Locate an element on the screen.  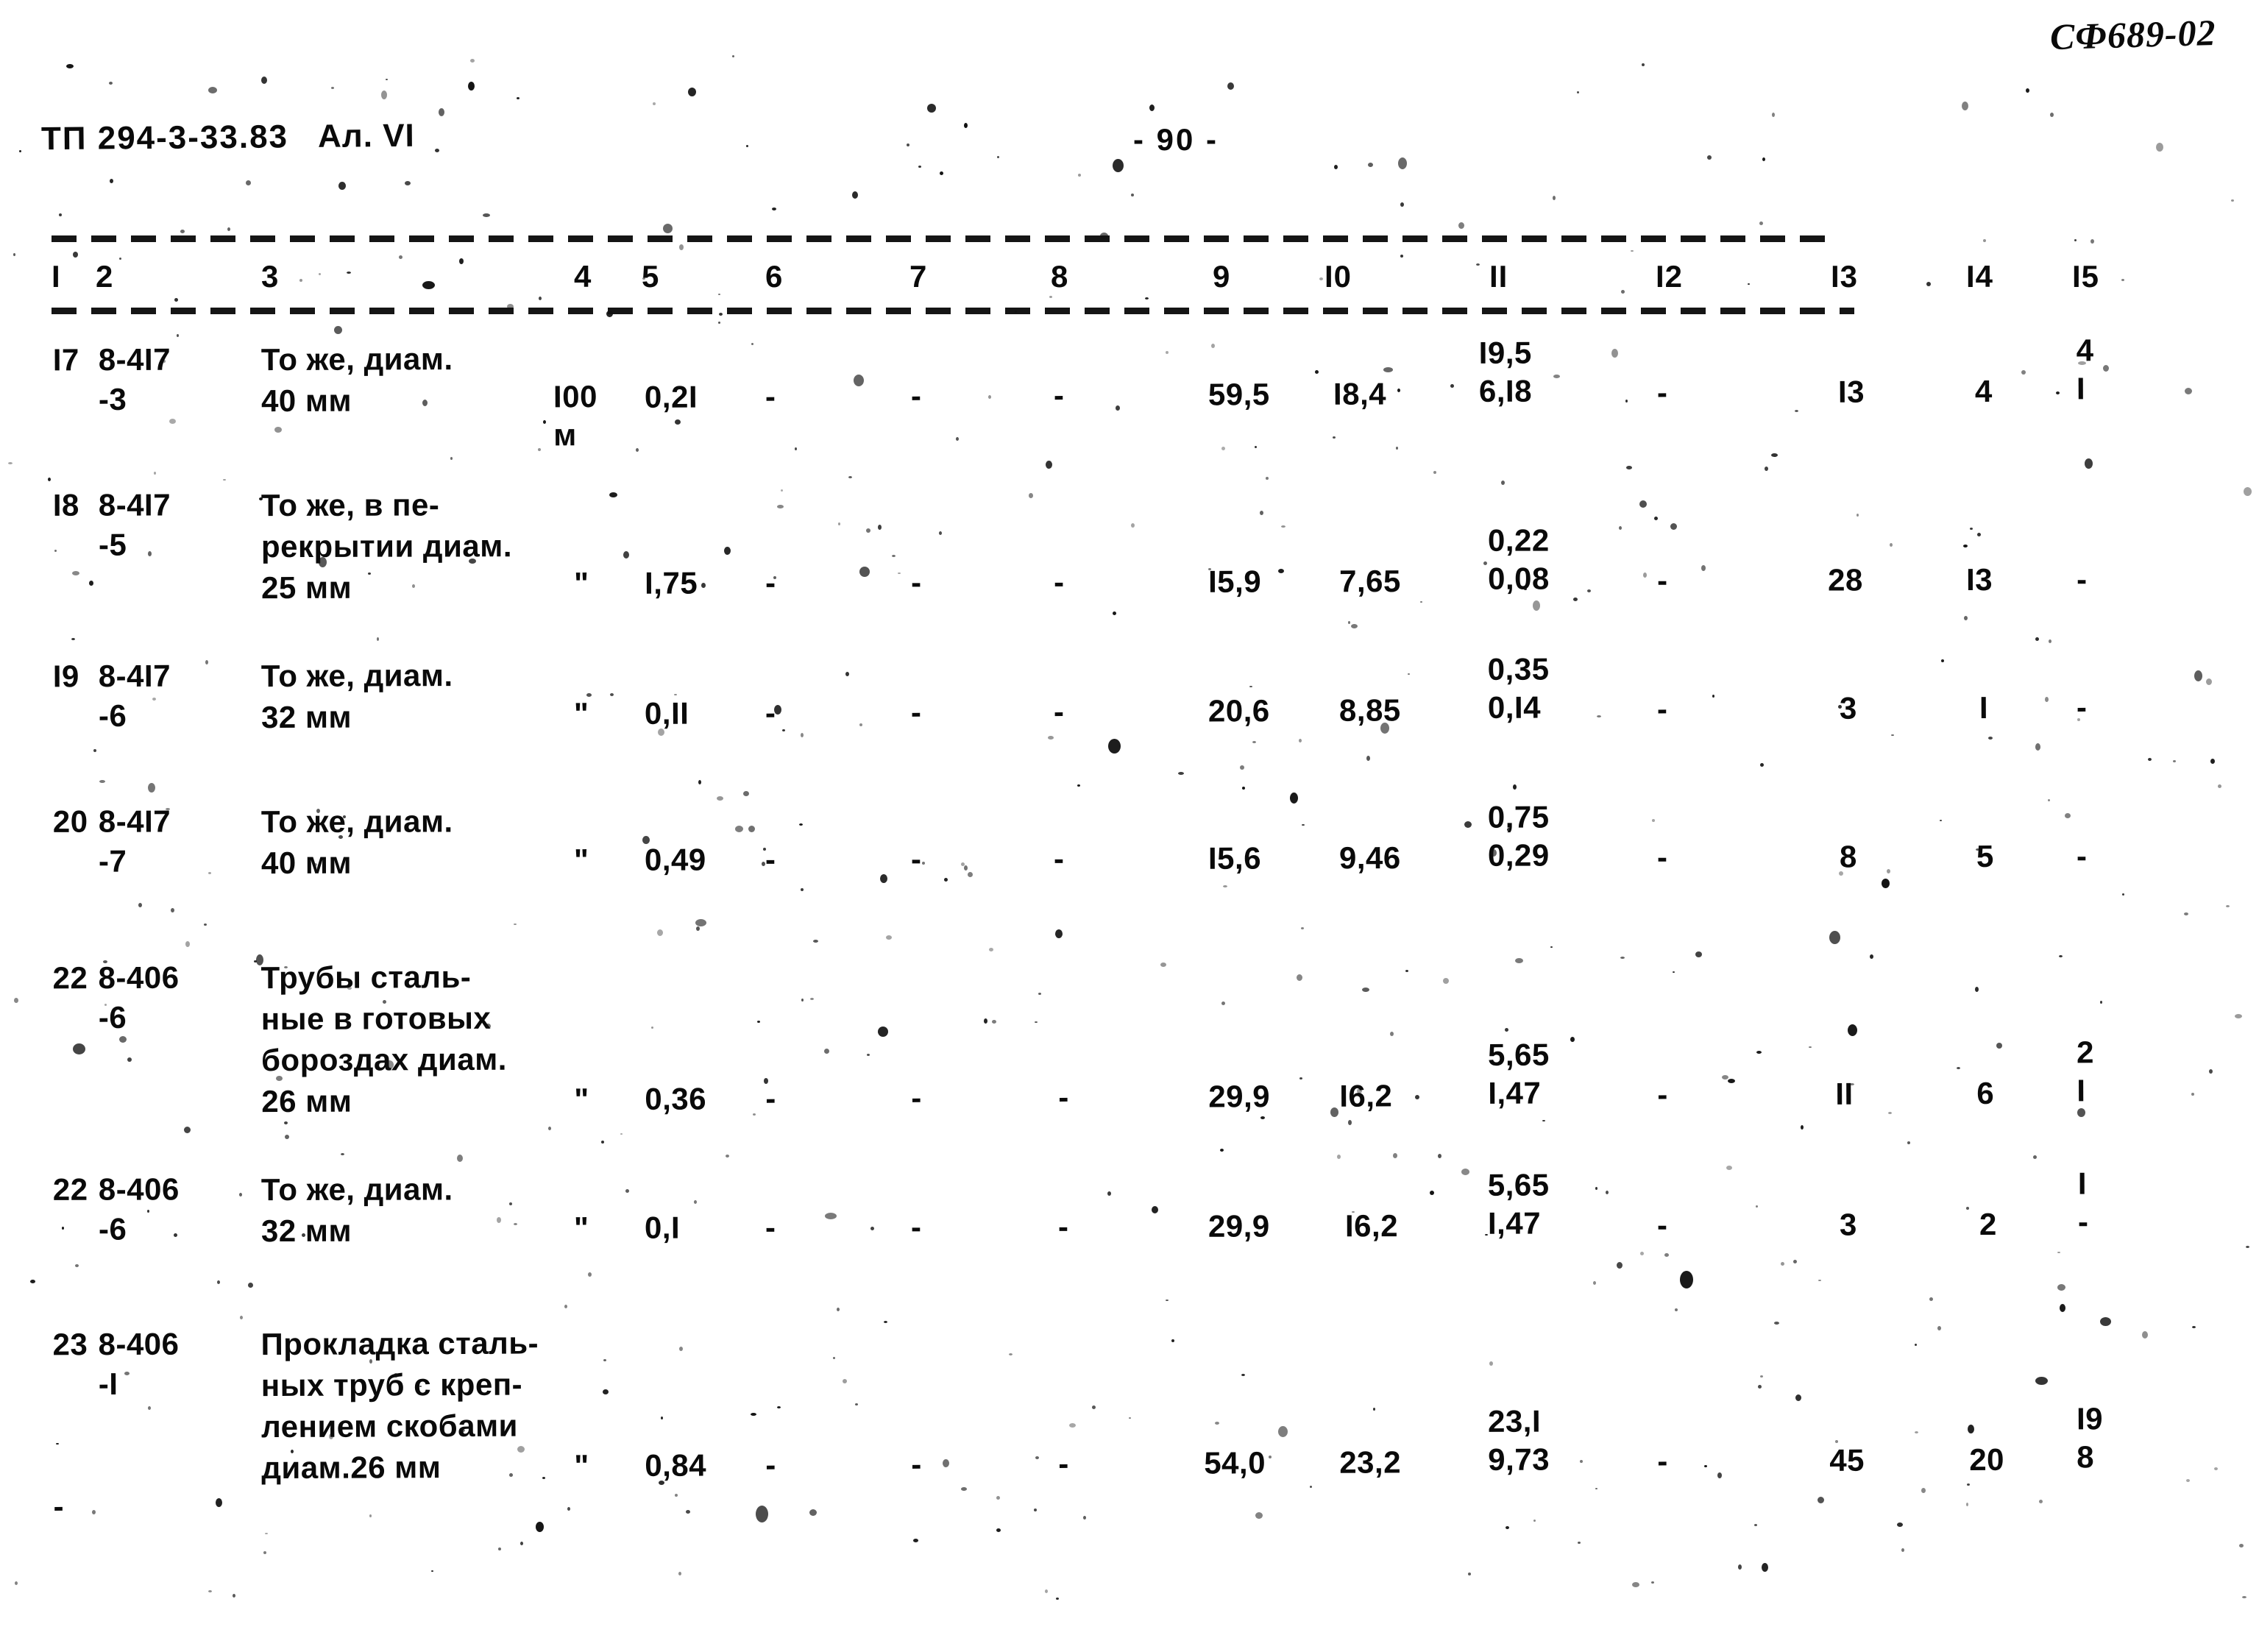
row-position-number: I8 is located at coordinates (65, 504).